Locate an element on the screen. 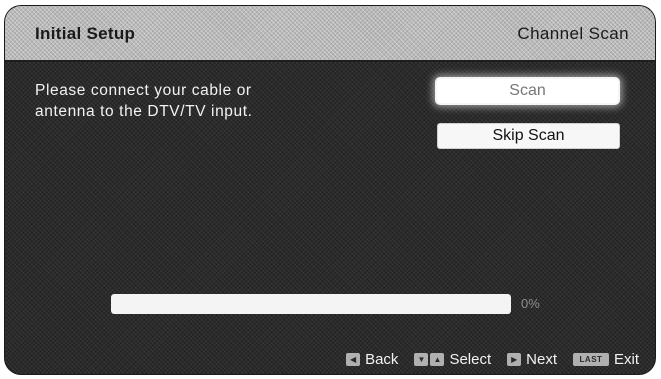 The width and height of the screenshot is (661, 379). page-title: Initial Setup is located at coordinates (85, 33).